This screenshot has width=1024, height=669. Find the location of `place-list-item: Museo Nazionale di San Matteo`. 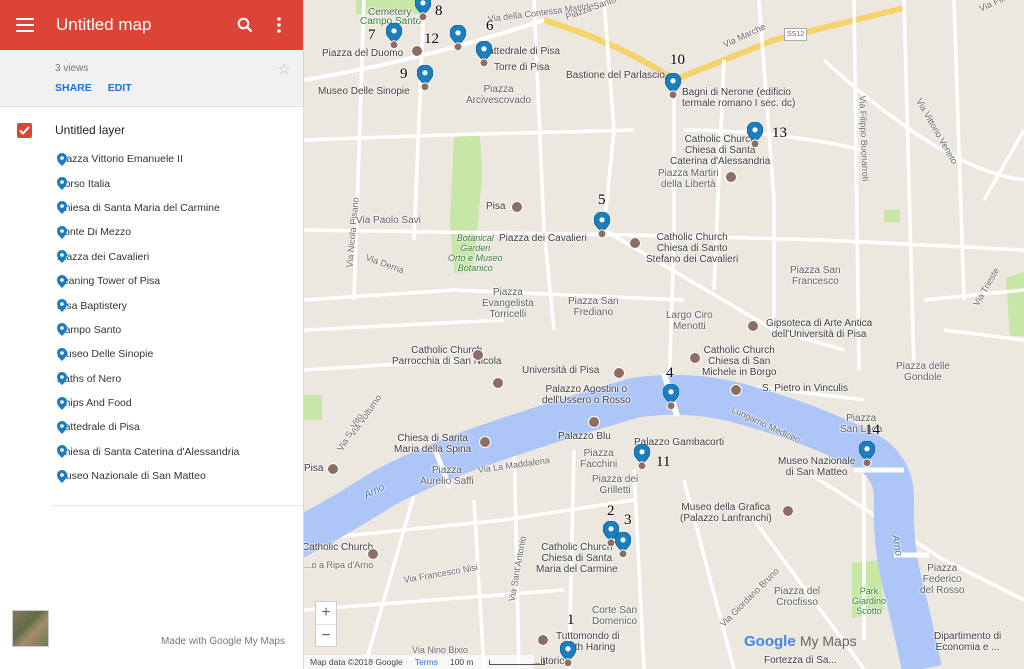

place-list-item: Museo Nazionale di San Matteo is located at coordinates (151, 476).